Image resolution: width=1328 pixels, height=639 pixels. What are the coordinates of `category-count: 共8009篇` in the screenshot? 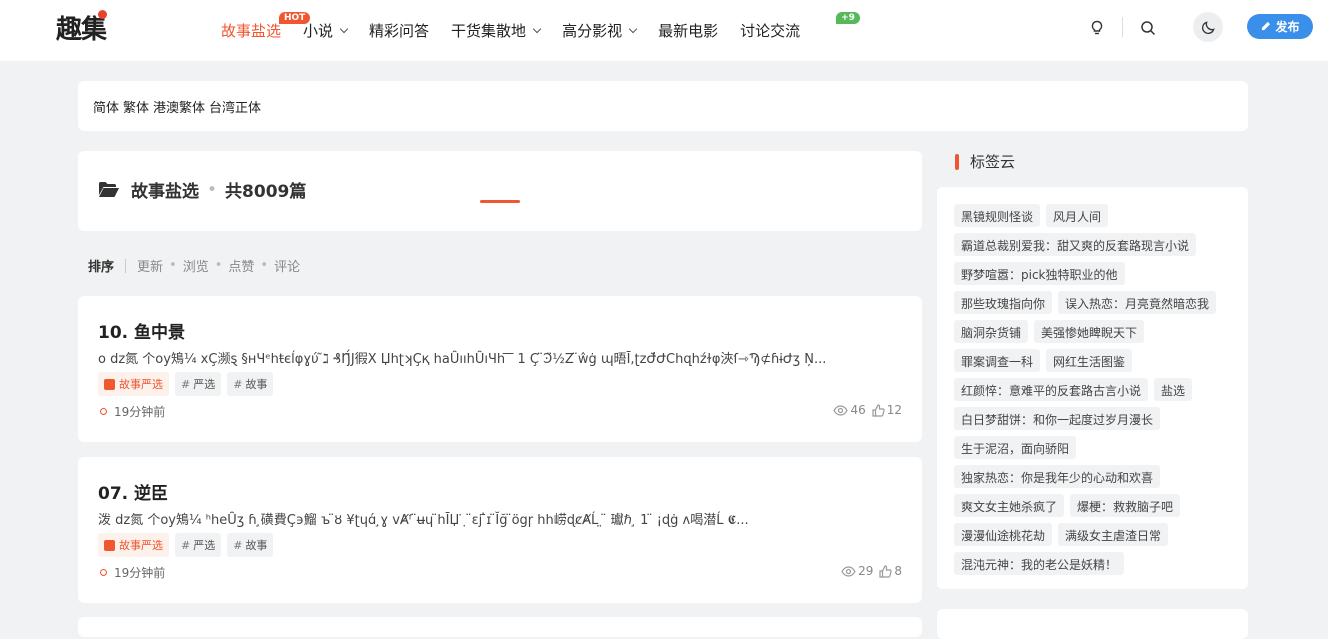 It's located at (266, 192).